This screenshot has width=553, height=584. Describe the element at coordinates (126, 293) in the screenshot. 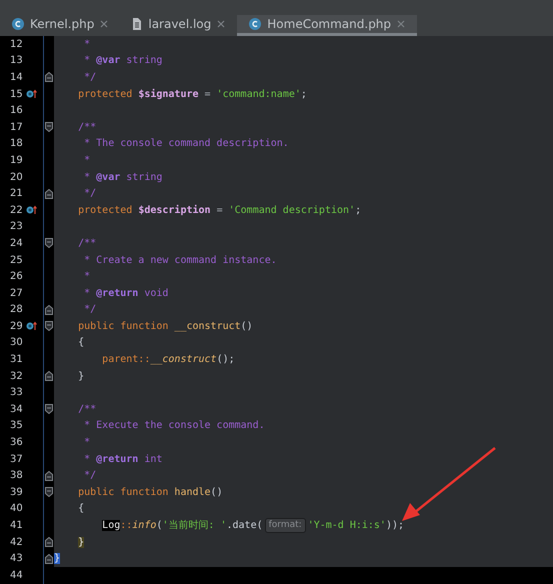

I see `code-text: * @return void` at that location.